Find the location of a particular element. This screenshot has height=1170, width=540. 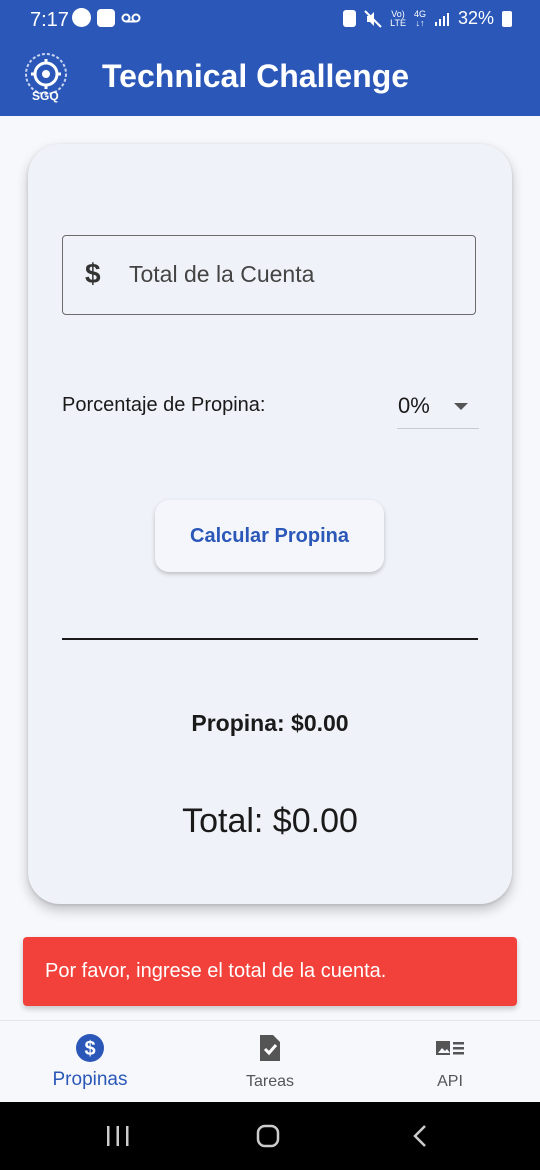

tip-percentage-dropdown: 0% is located at coordinates (438, 406).